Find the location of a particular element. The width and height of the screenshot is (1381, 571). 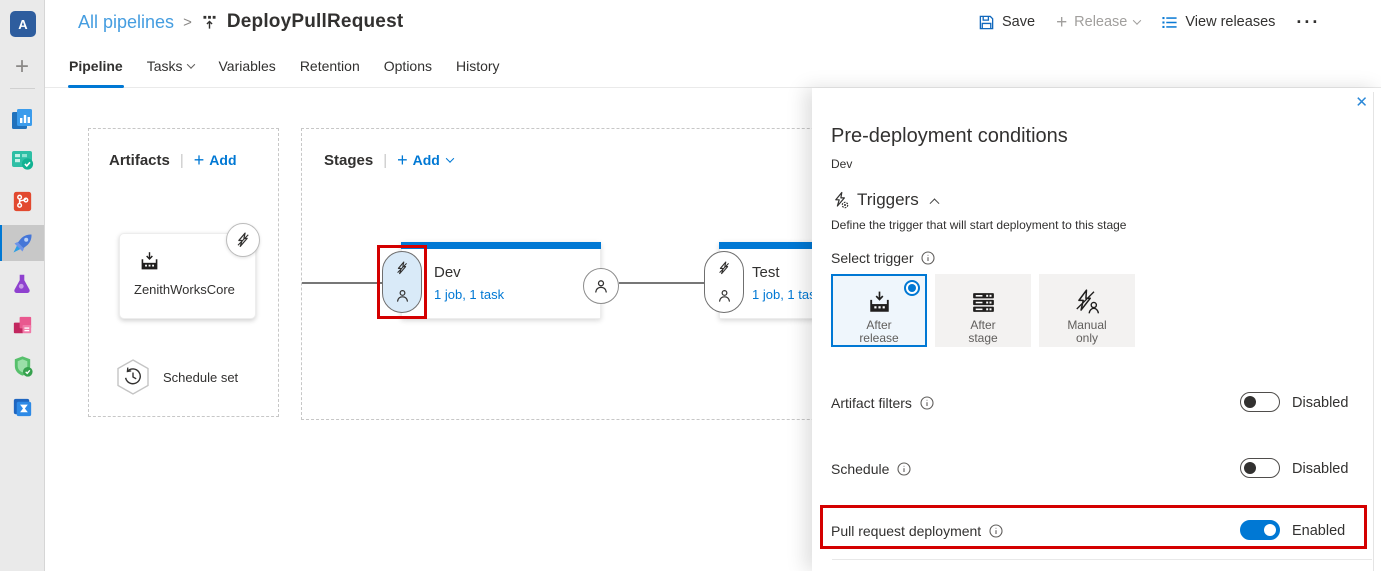

schedule-toggle is located at coordinates (1260, 468).